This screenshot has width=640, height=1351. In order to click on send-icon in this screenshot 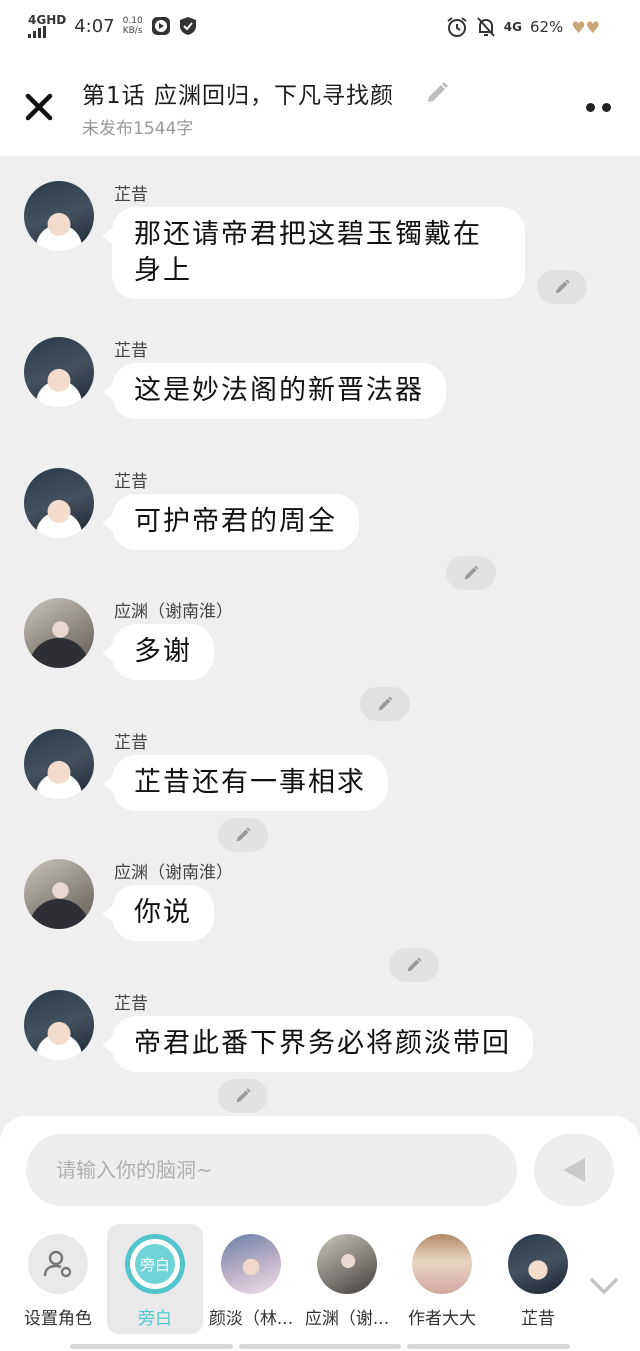, I will do `click(574, 1170)`.